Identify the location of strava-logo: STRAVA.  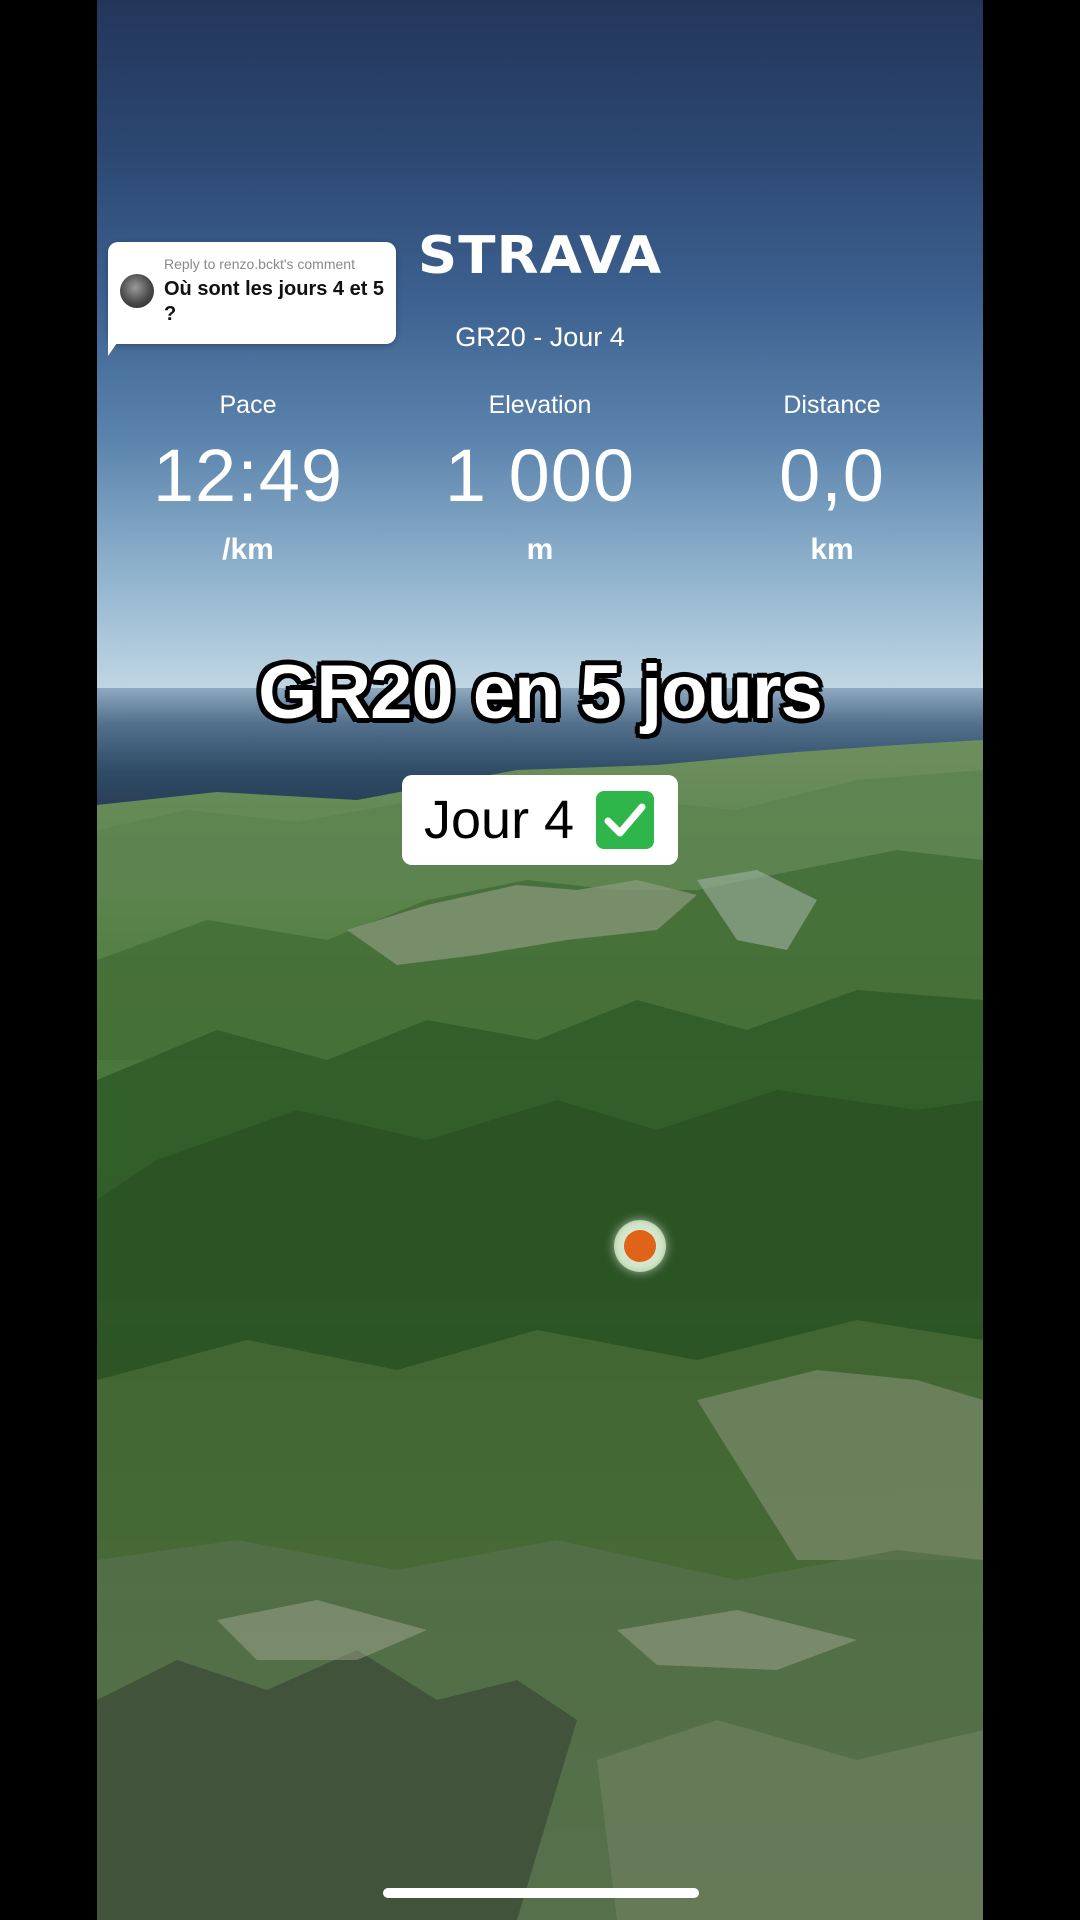
(540, 256).